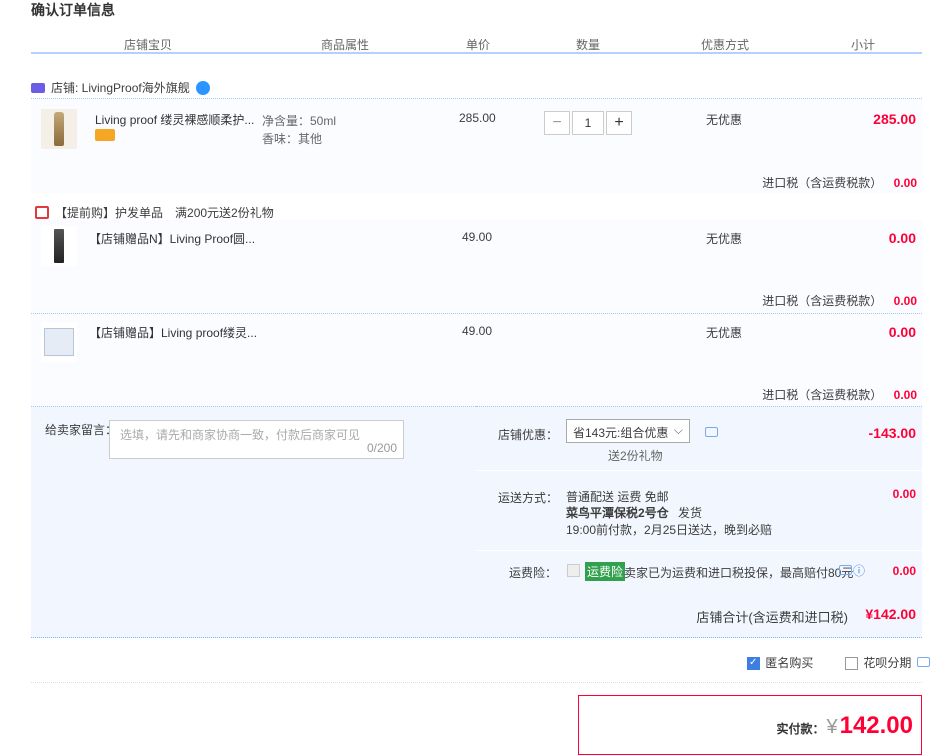  Describe the element at coordinates (605, 571) in the screenshot. I see `insurance-badge: 运费险` at that location.